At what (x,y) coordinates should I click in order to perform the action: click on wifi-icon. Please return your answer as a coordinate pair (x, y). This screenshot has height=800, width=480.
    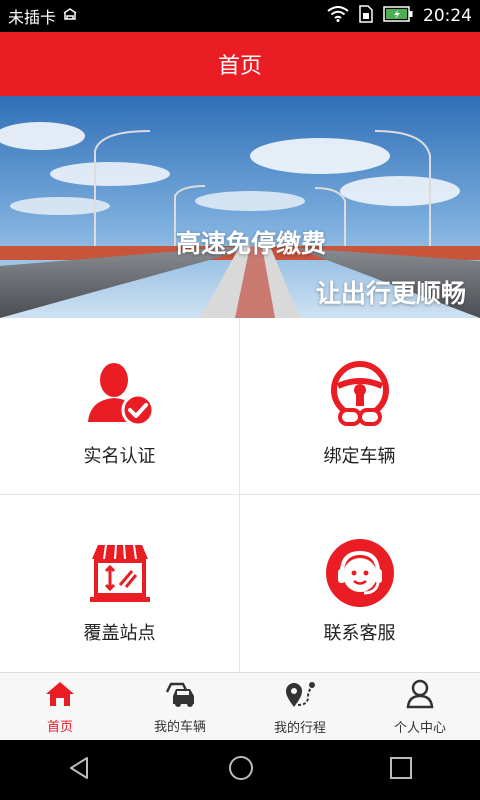
    Looking at the image, I should click on (338, 16).